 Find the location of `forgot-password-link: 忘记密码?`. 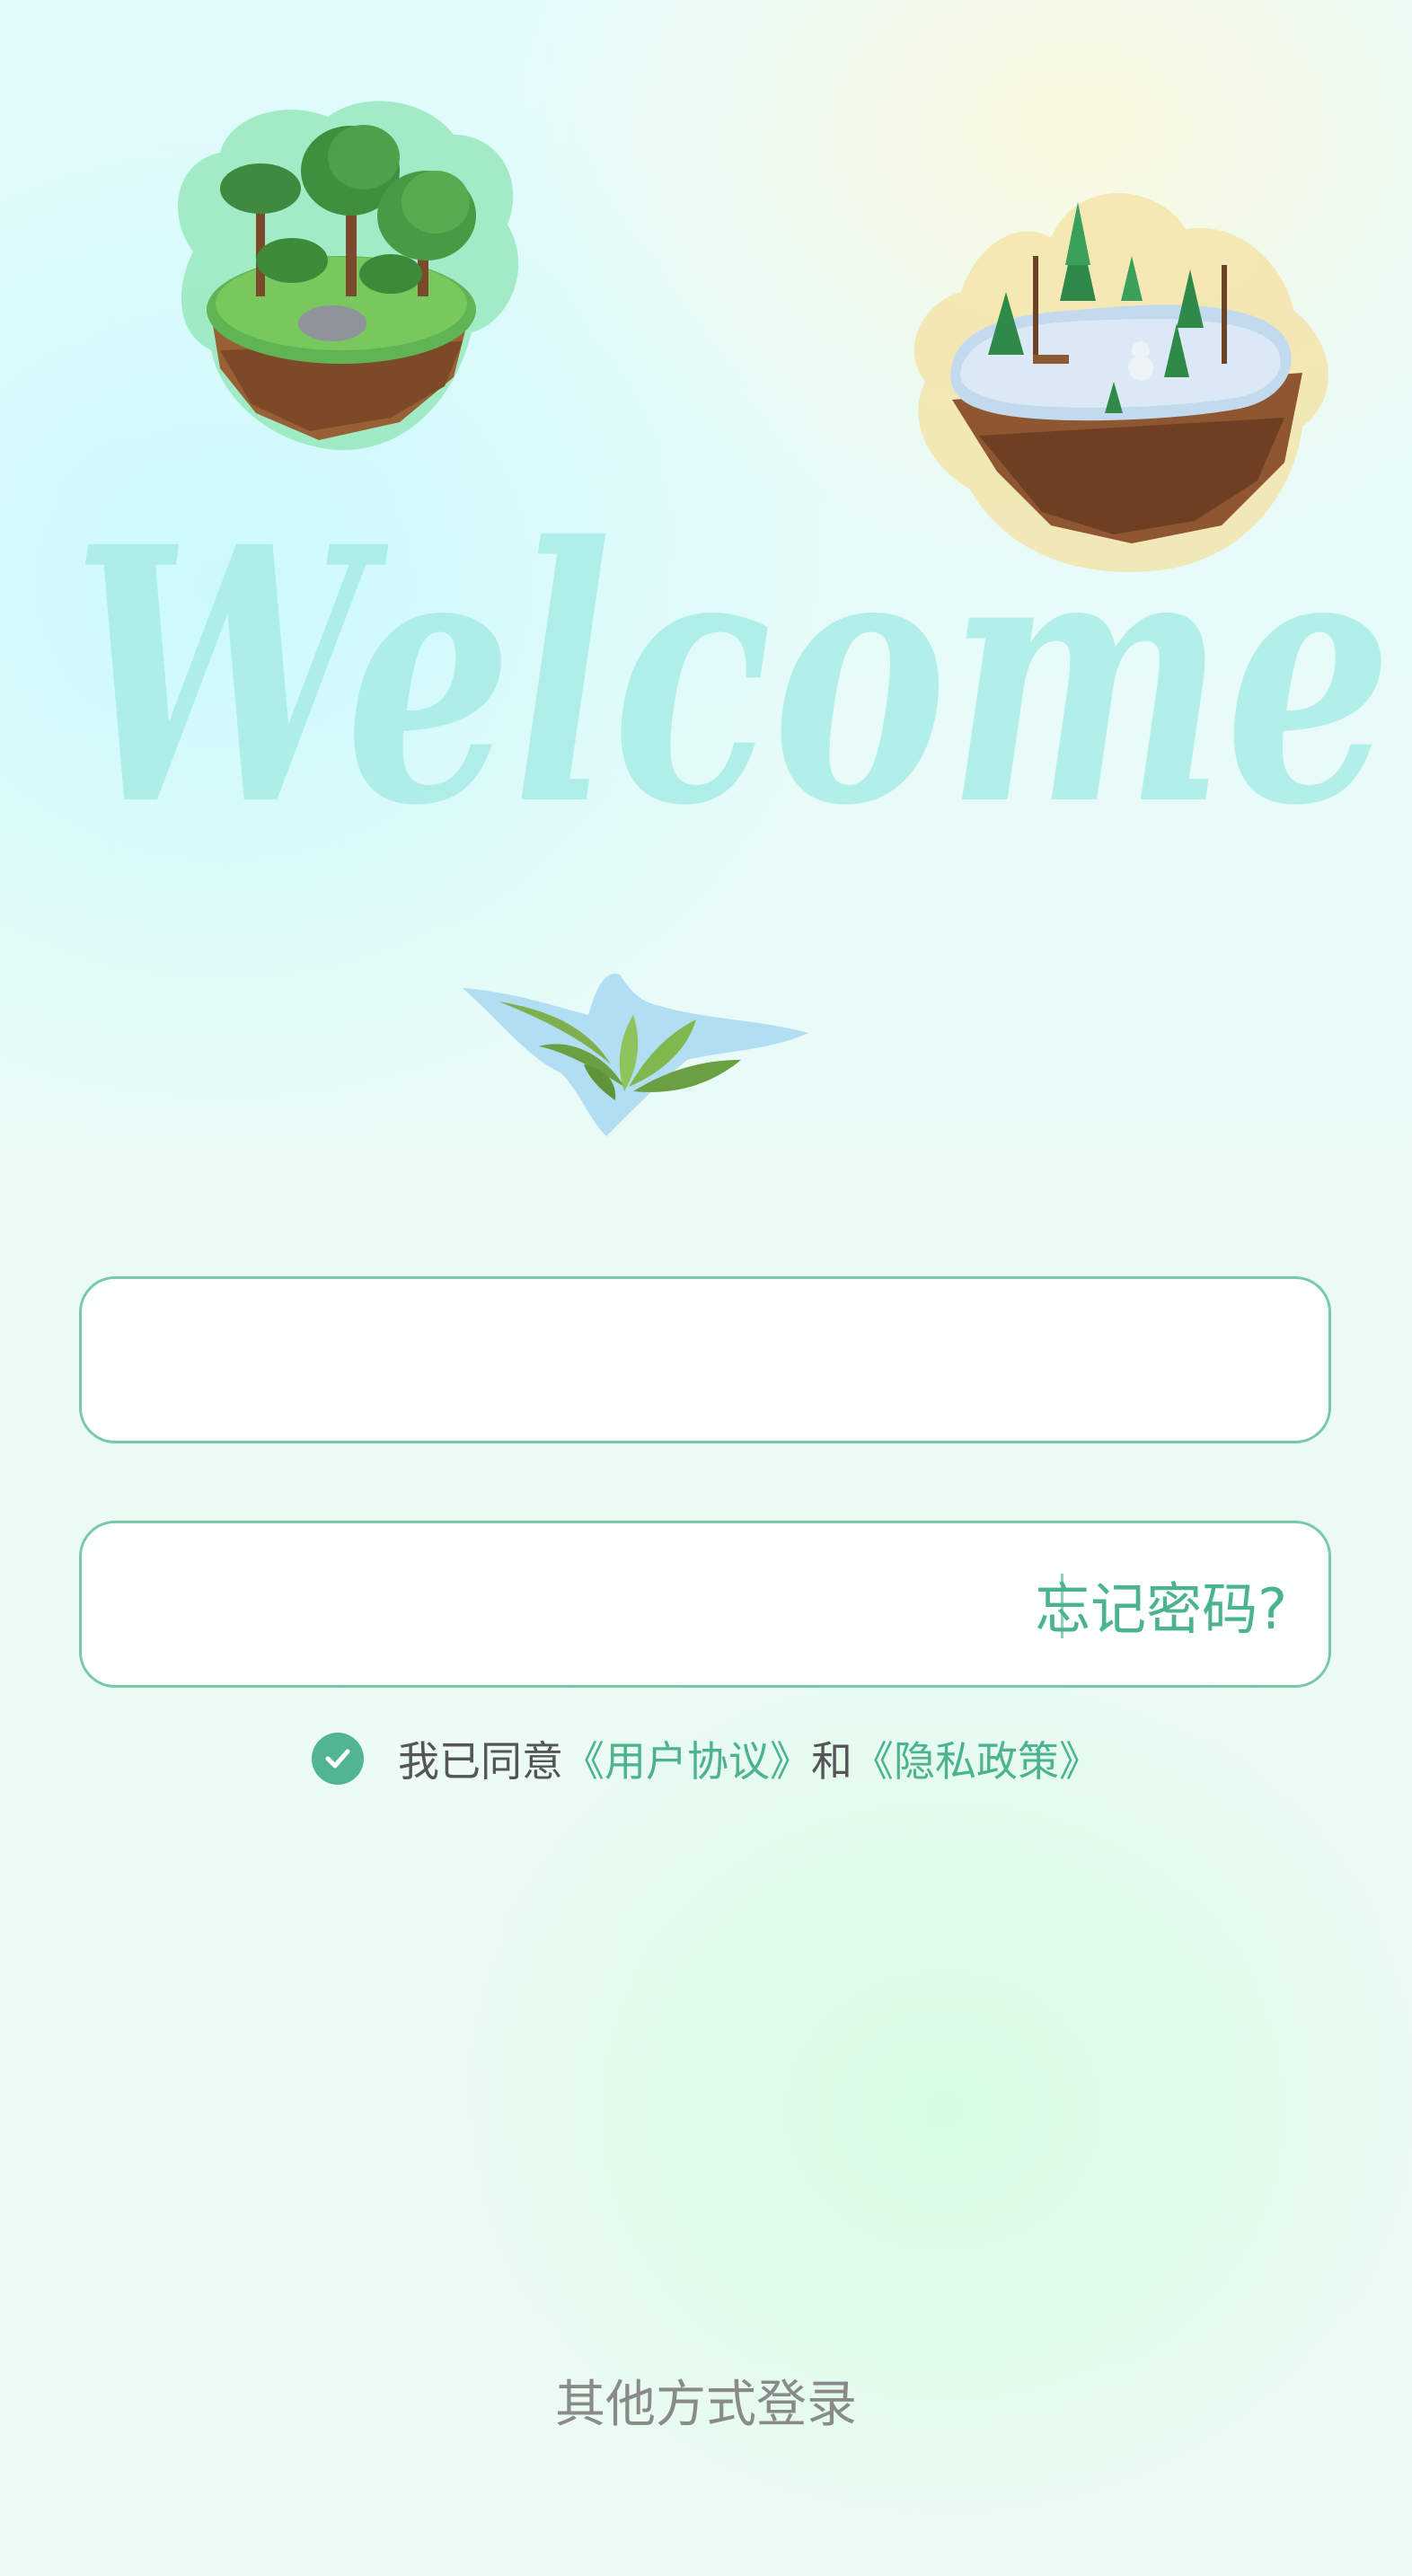

forgot-password-link: 忘记密码? is located at coordinates (1161, 1604).